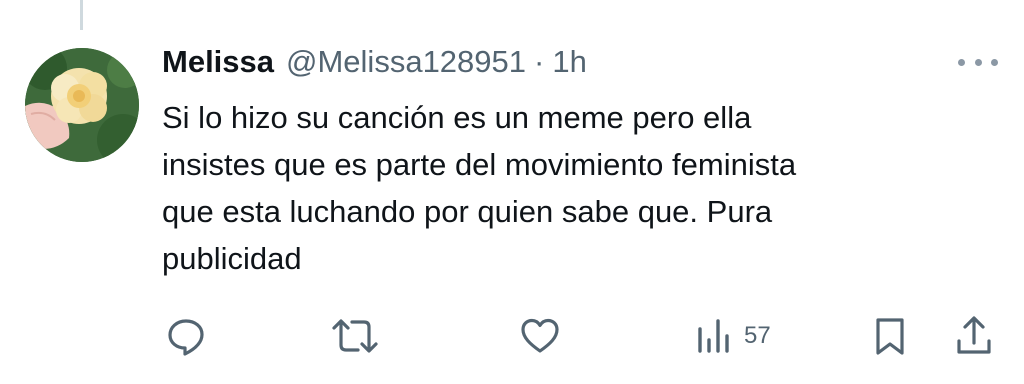  I want to click on views-count: 57, so click(757, 335).